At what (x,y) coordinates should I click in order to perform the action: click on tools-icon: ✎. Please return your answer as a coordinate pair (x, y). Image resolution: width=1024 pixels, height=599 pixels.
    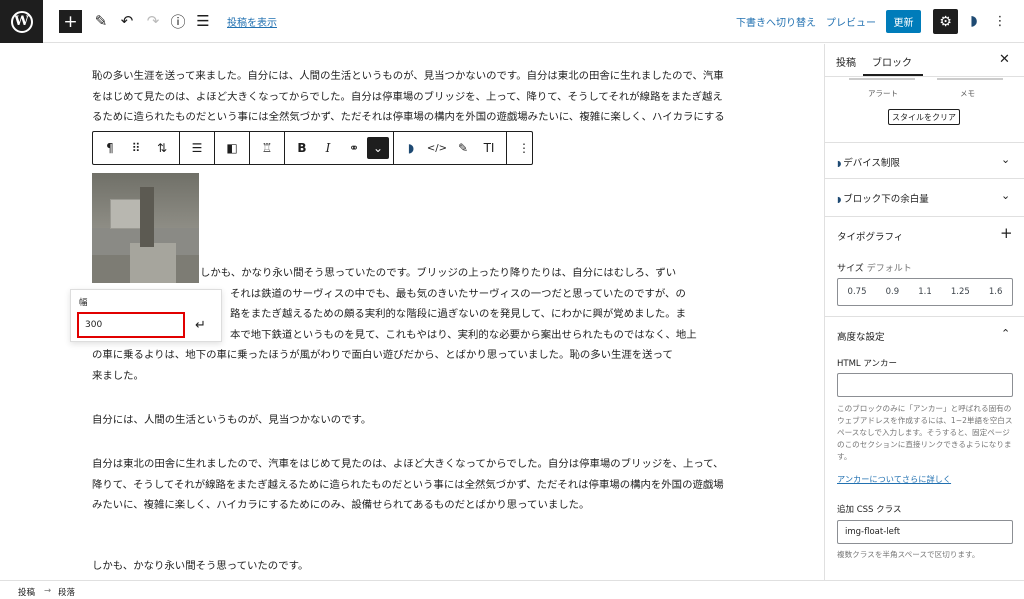
    Looking at the image, I should click on (101, 21).